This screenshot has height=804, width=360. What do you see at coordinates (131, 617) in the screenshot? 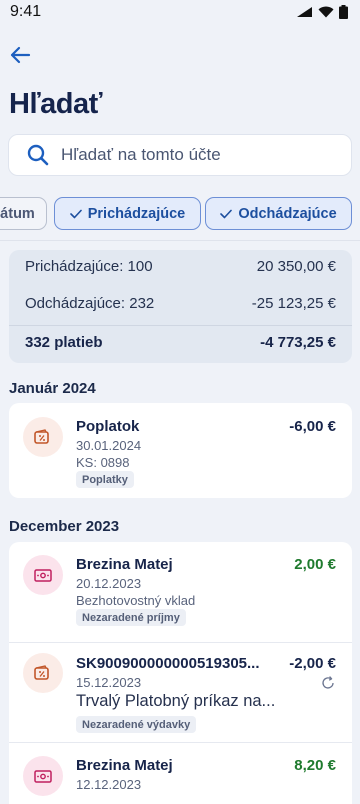
I see `category-tag: Nezaradené príjmy` at bounding box center [131, 617].